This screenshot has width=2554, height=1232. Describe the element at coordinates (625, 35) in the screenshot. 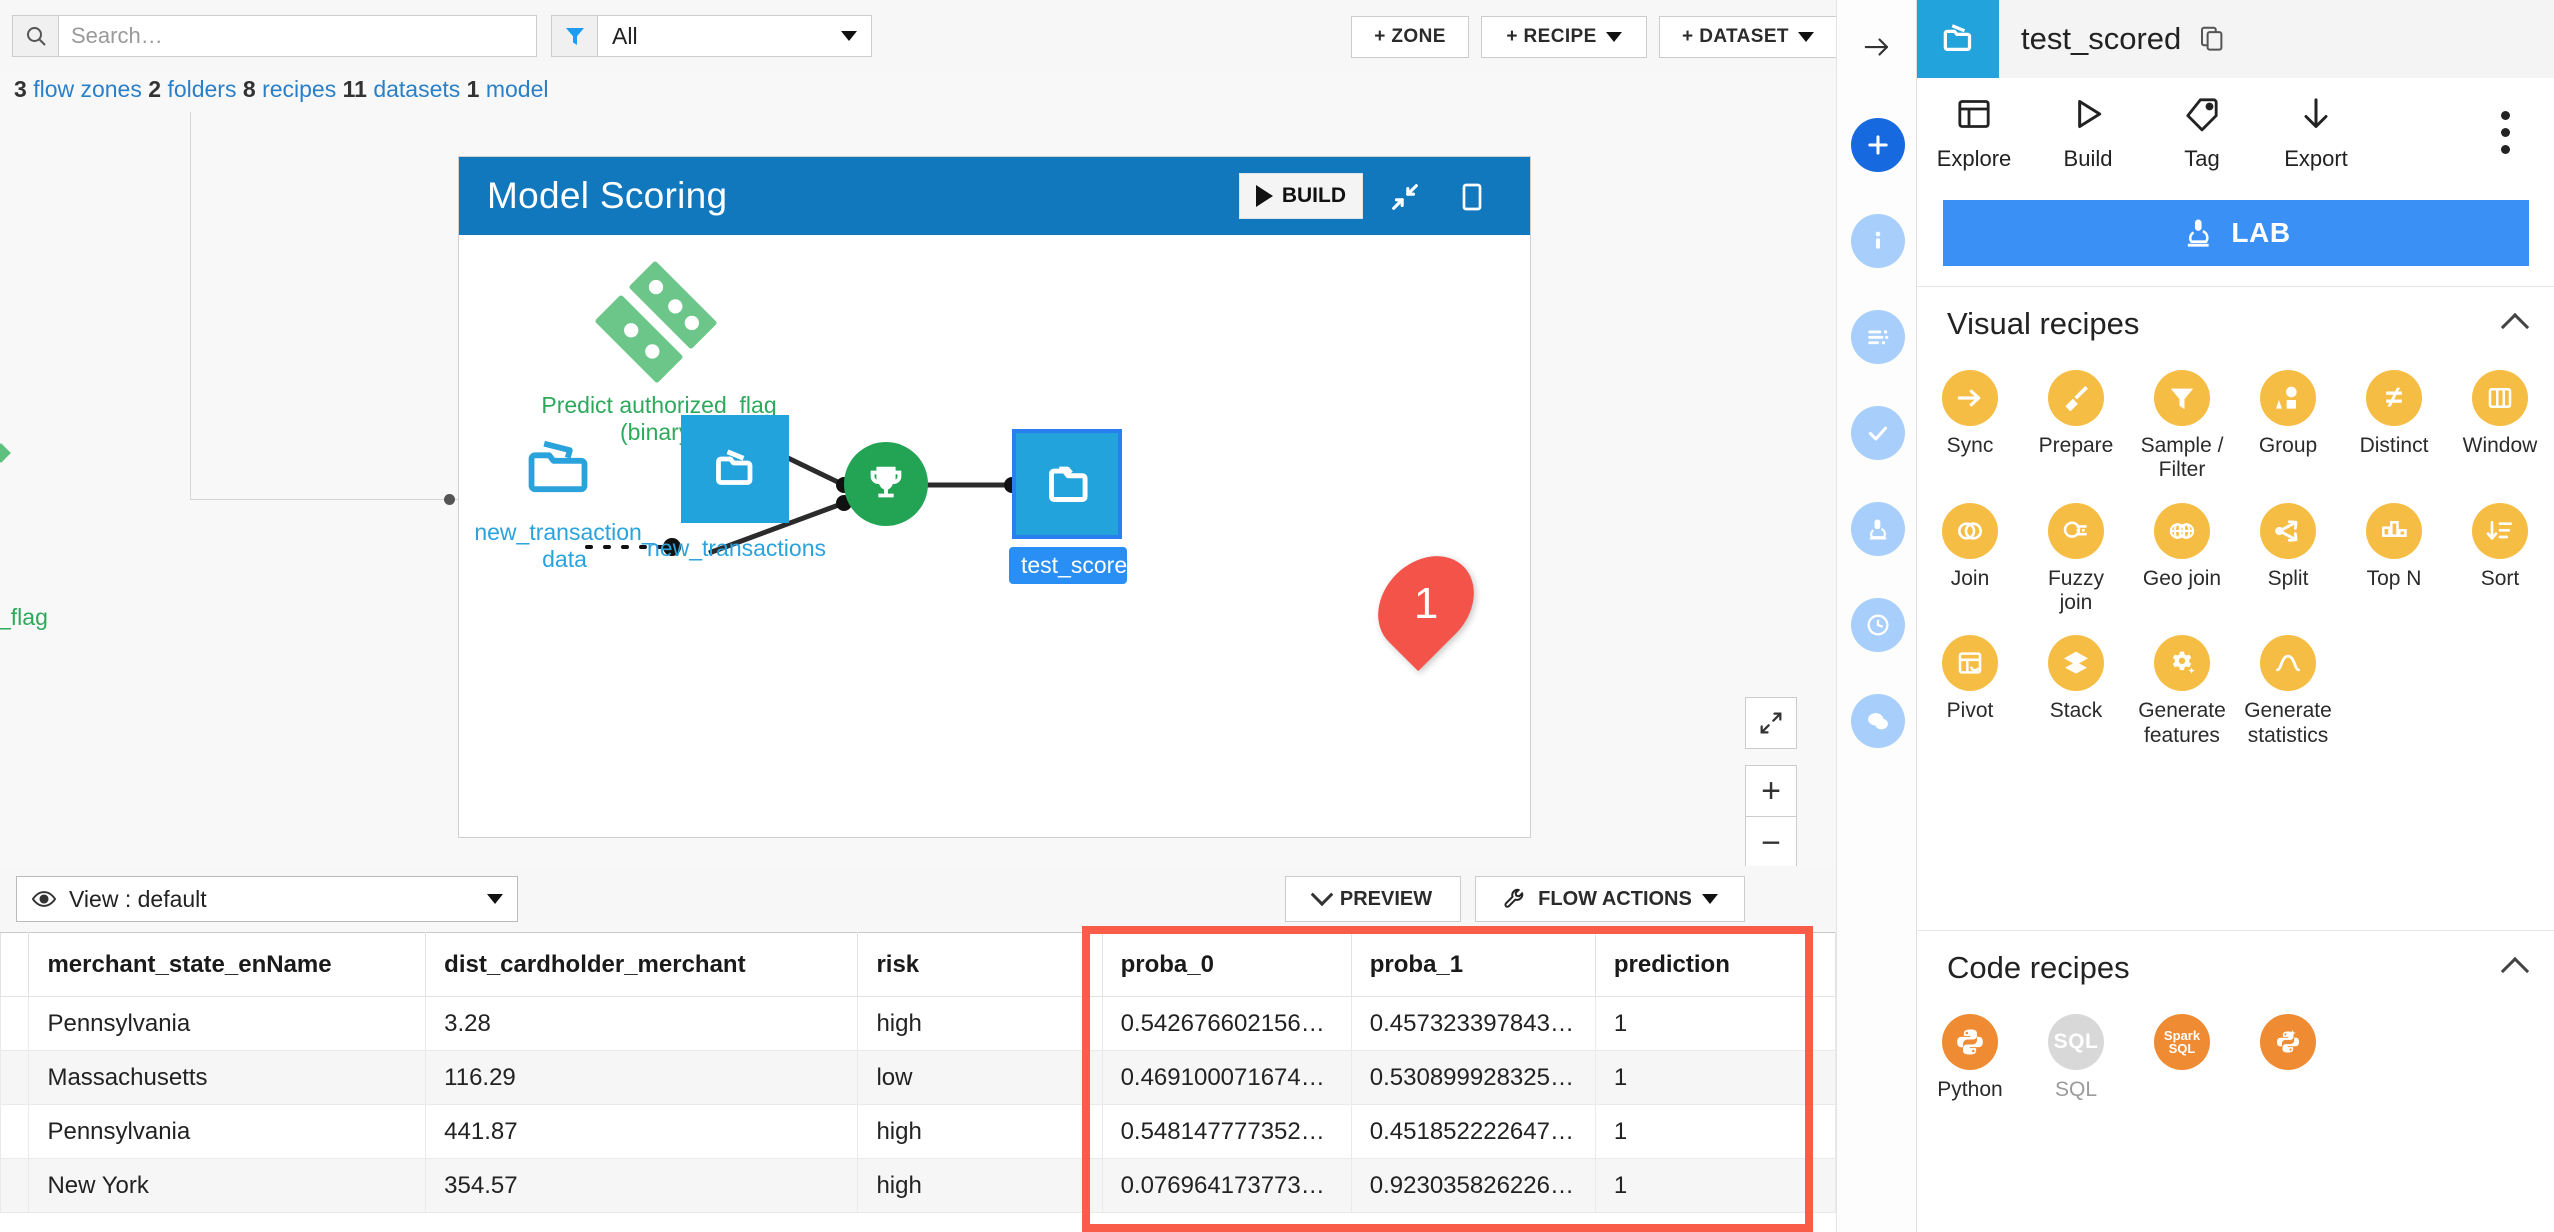

I see `filter-value: All` at that location.